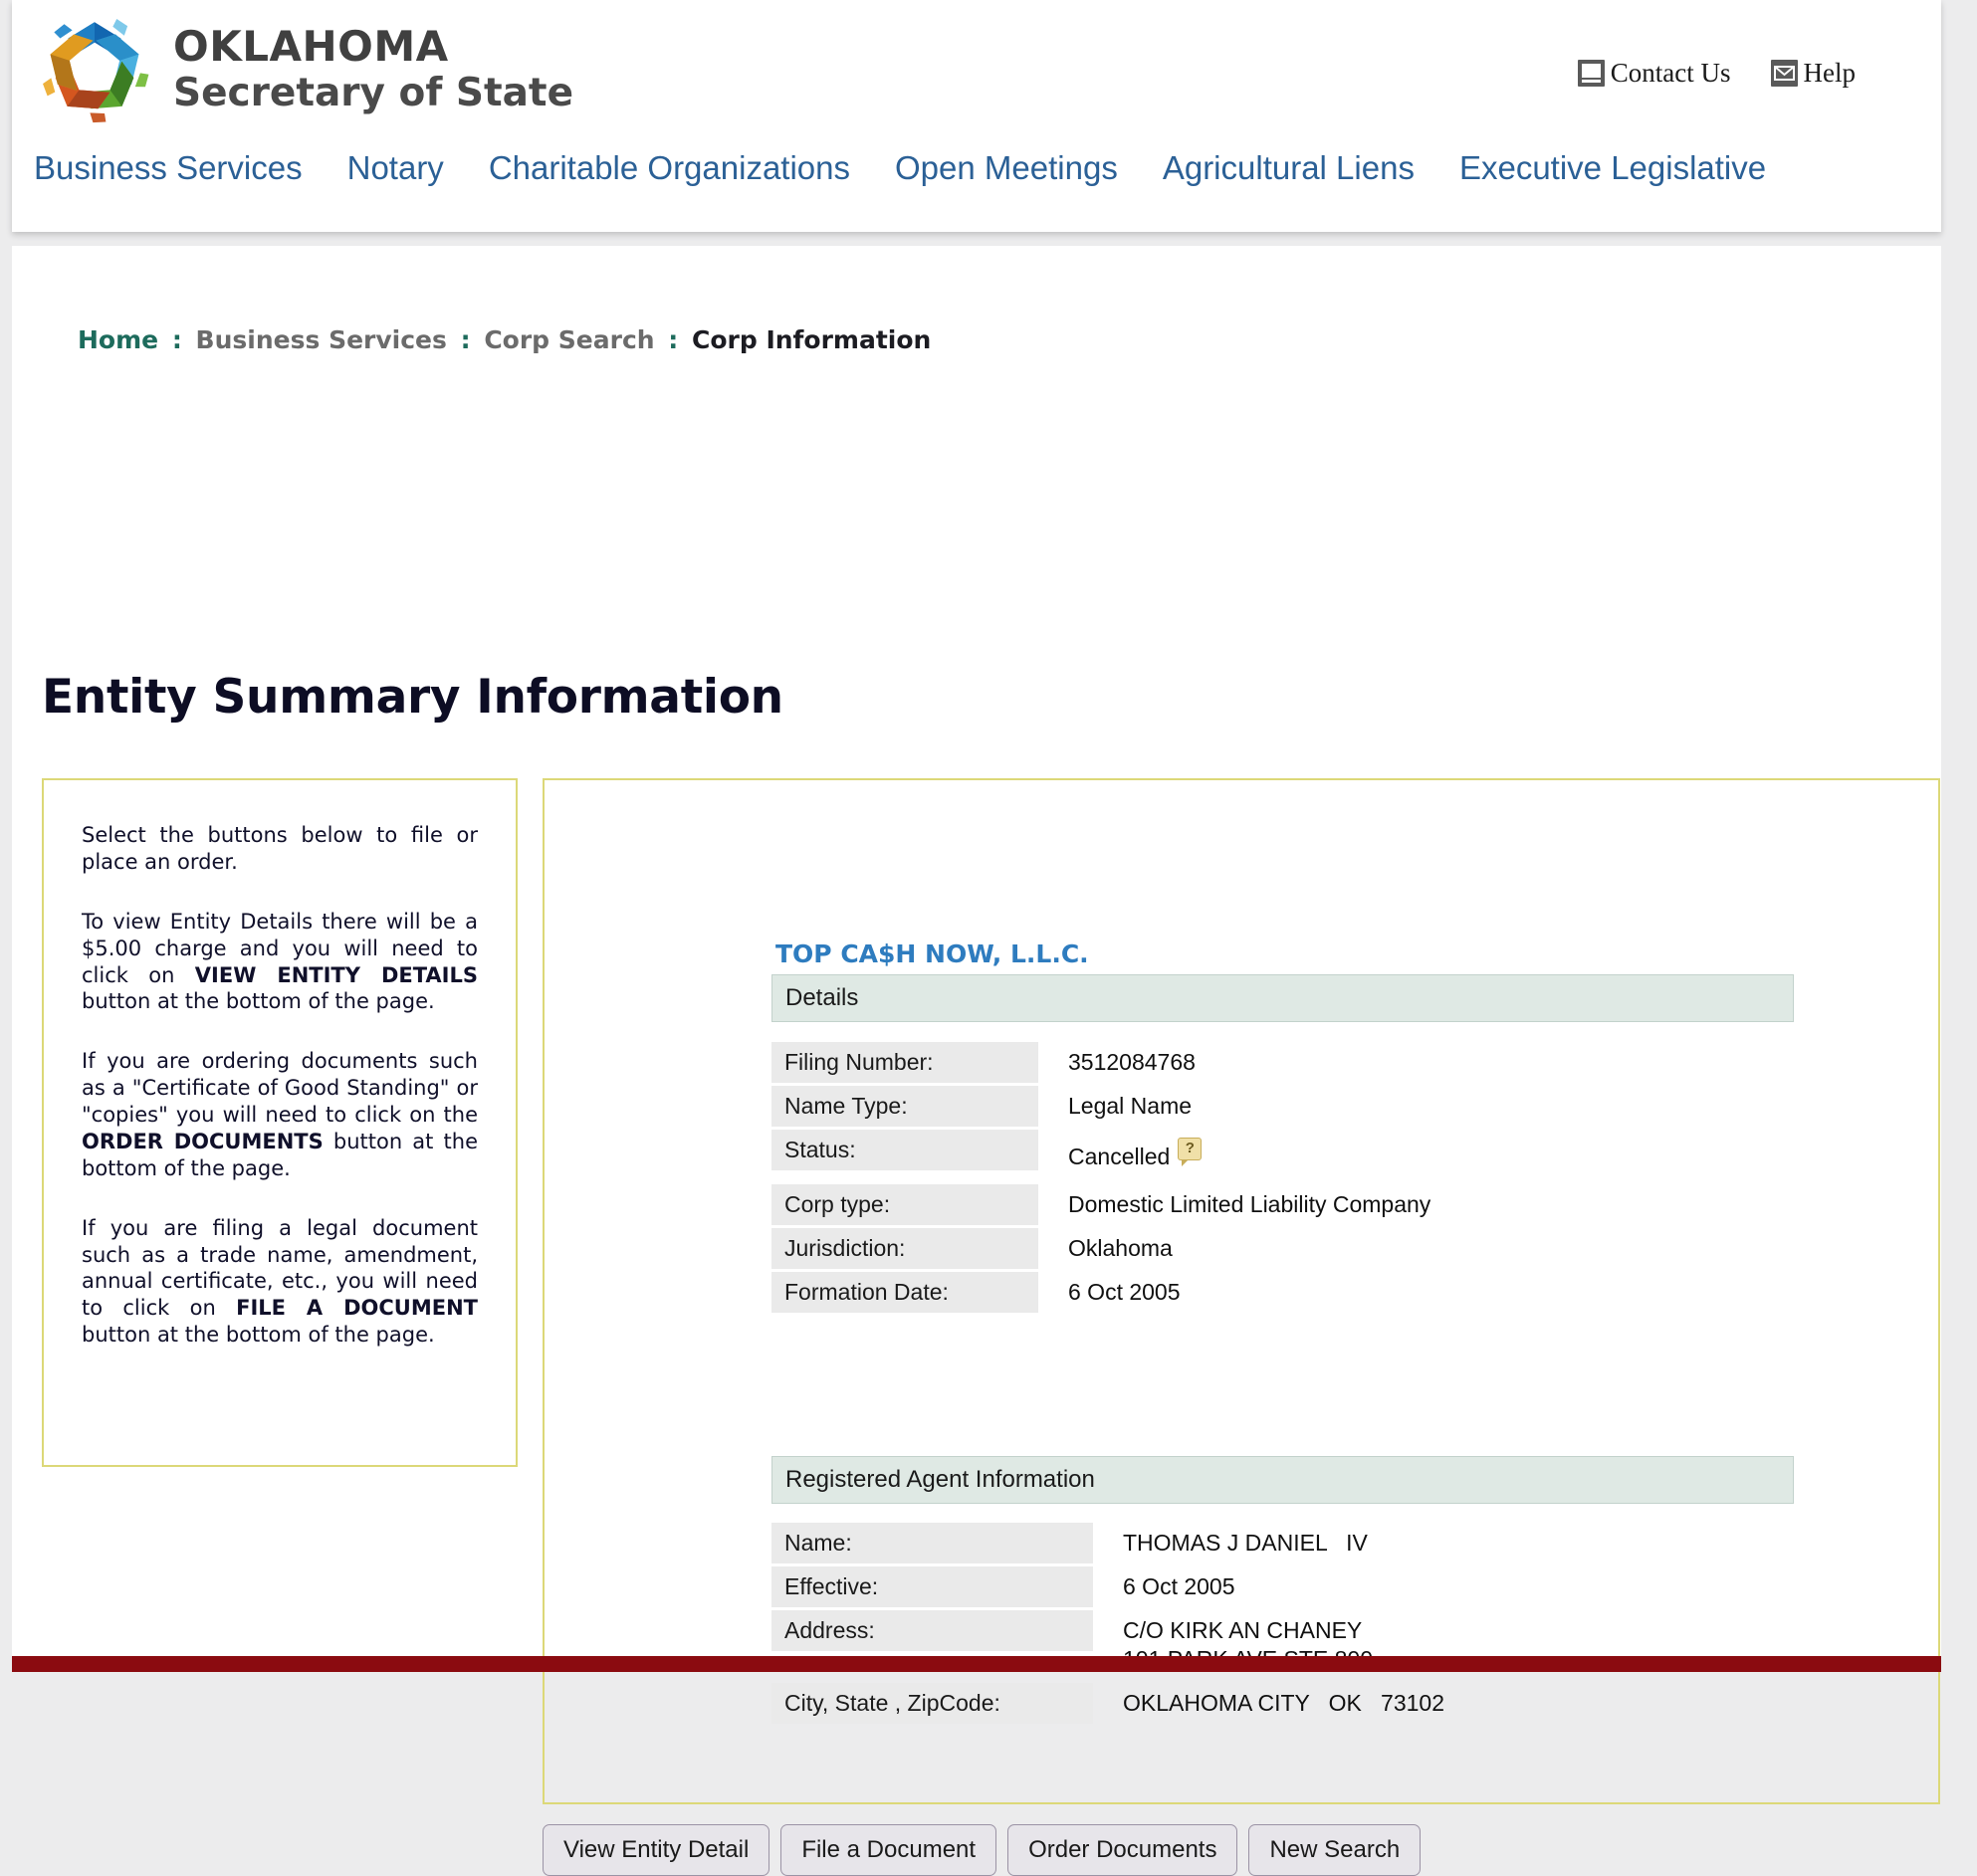 The height and width of the screenshot is (1876, 1977). Describe the element at coordinates (1283, 1703) in the screenshot. I see `row-value: OKLAHOMA CITY OK 73102` at that location.